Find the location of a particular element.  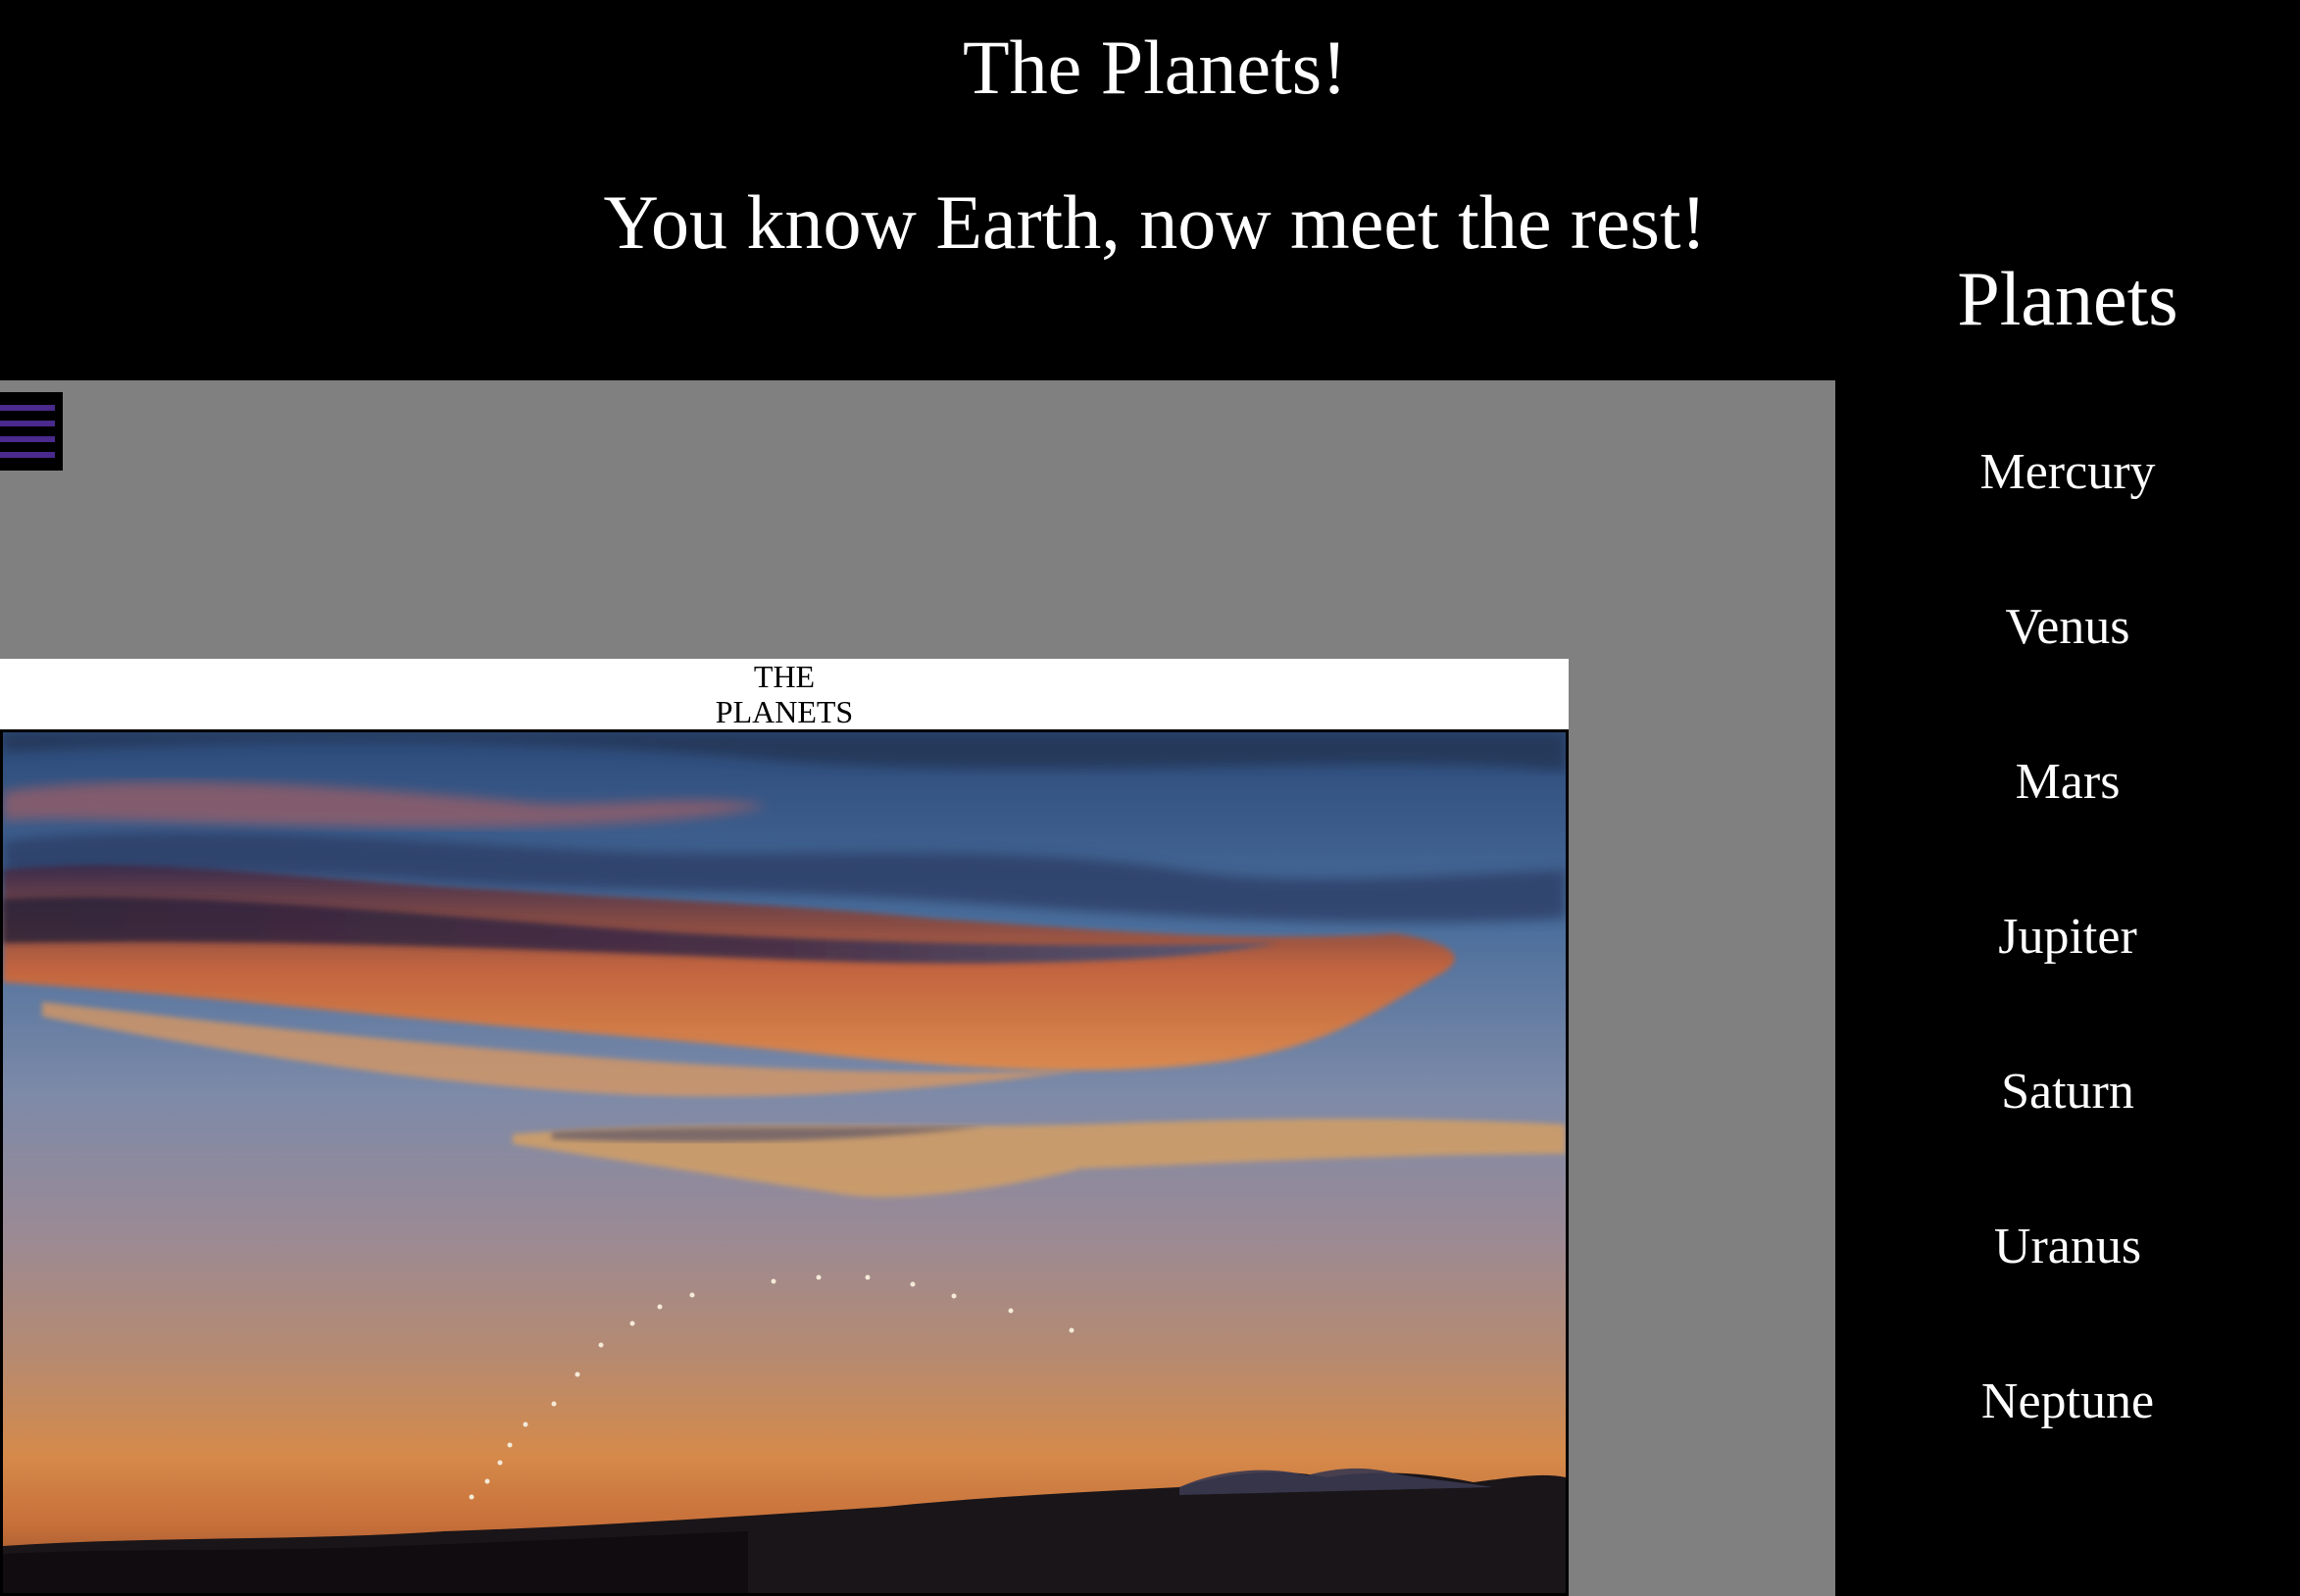

banner-caption-line: PLANETS is located at coordinates (784, 711).